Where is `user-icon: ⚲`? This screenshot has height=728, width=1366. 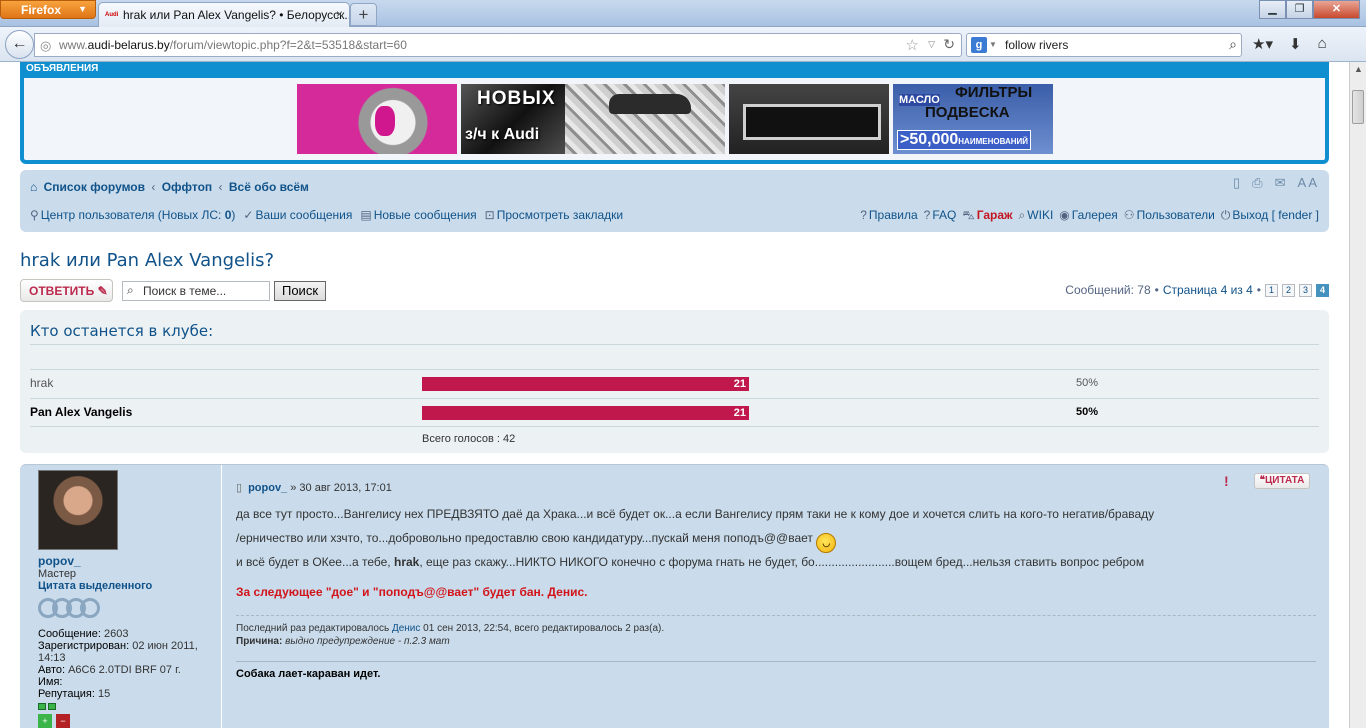
user-icon: ⚲ is located at coordinates (34, 215).